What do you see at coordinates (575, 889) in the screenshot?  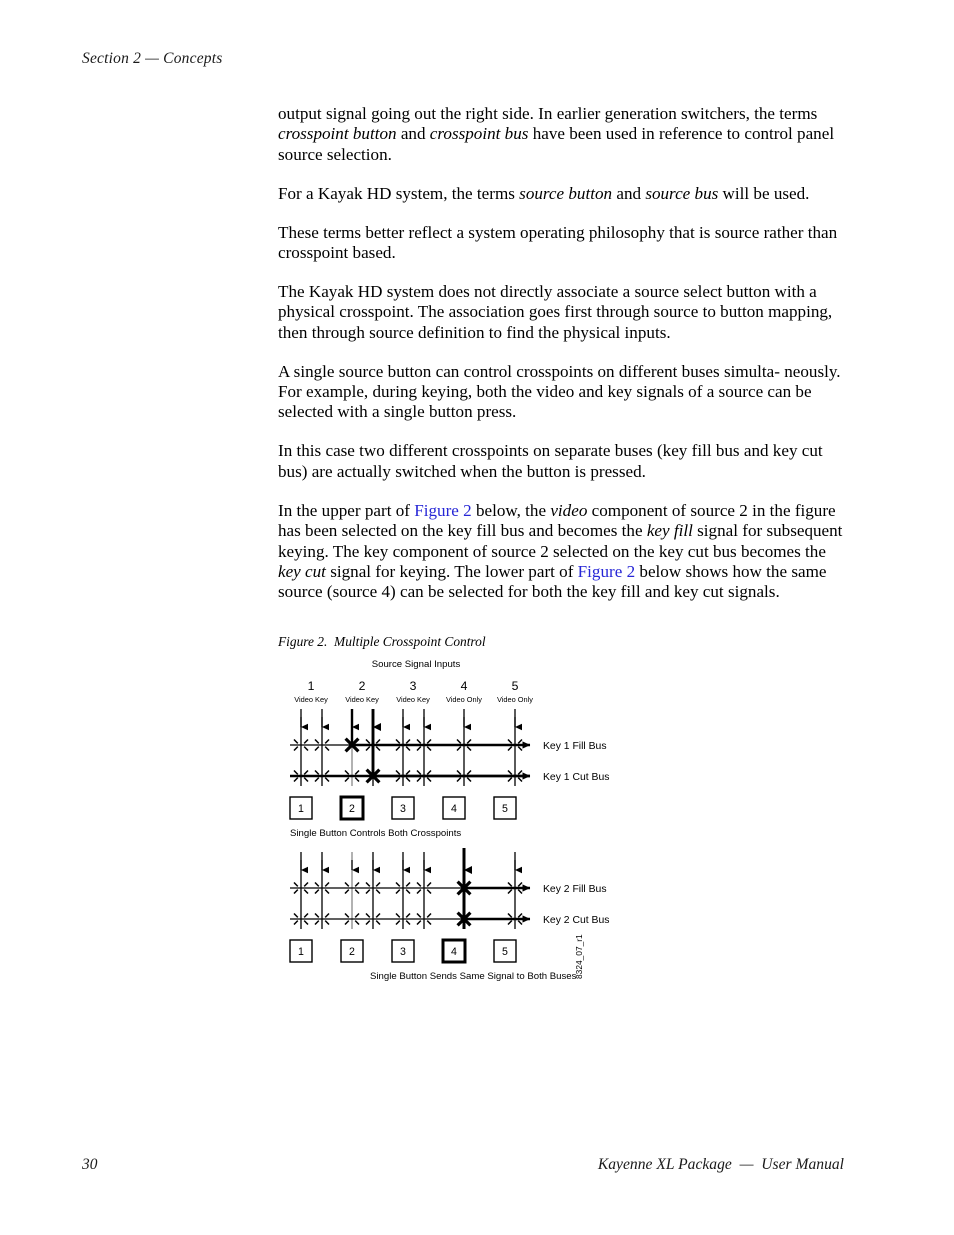 I see `bus-label-key2-fill: Key 2 Fill Bus` at bounding box center [575, 889].